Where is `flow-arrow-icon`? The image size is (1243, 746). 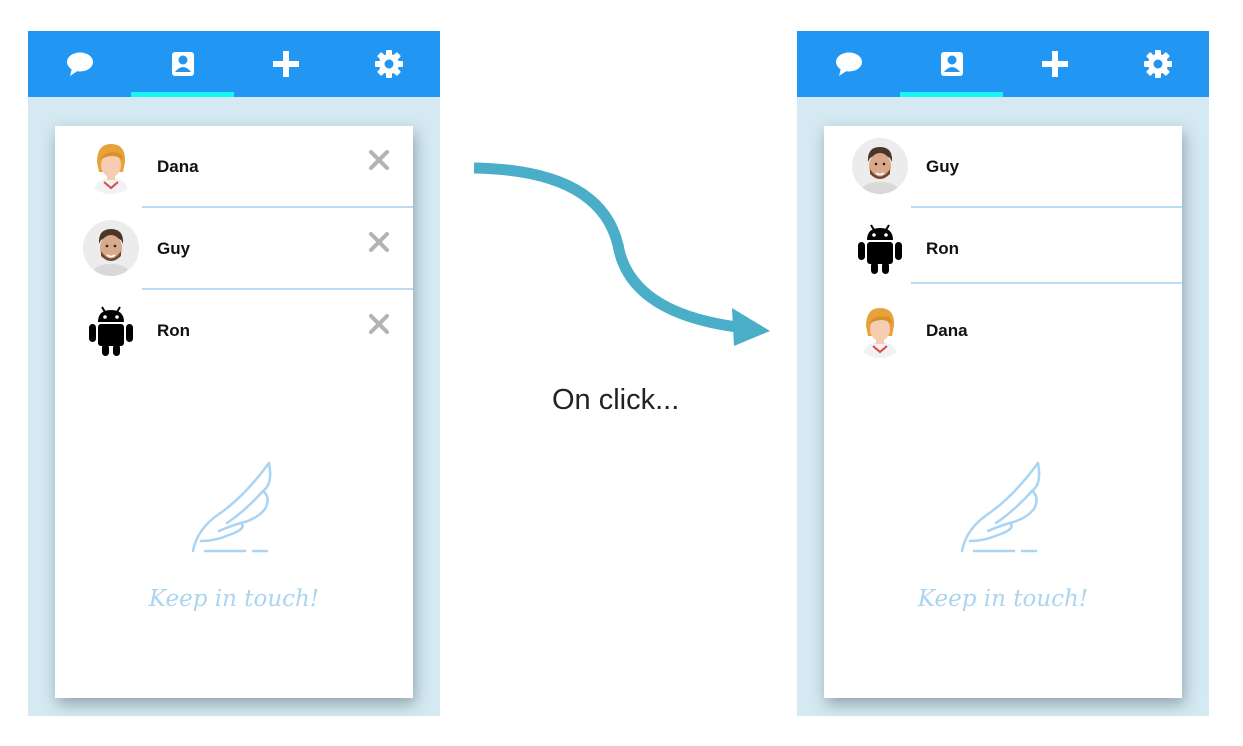
flow-arrow-icon is located at coordinates (621, 254).